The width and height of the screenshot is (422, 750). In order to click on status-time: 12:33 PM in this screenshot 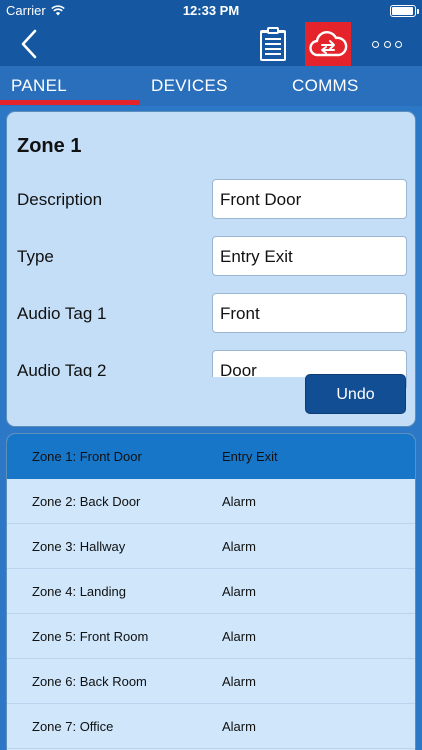, I will do `click(211, 10)`.